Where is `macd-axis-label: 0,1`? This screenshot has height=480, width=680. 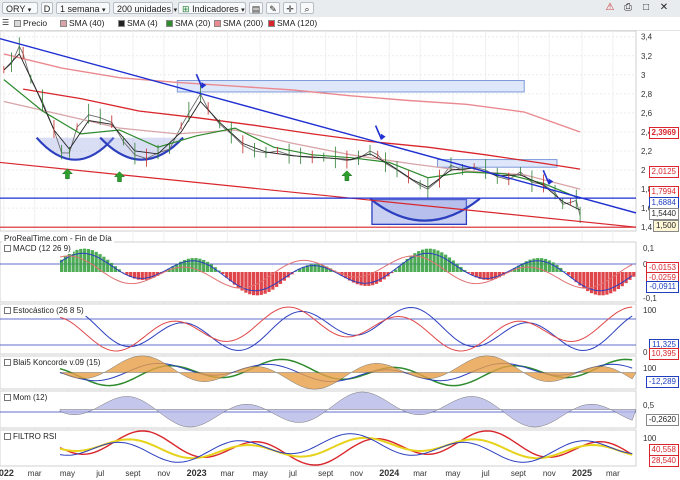 macd-axis-label: 0,1 is located at coordinates (649, 248).